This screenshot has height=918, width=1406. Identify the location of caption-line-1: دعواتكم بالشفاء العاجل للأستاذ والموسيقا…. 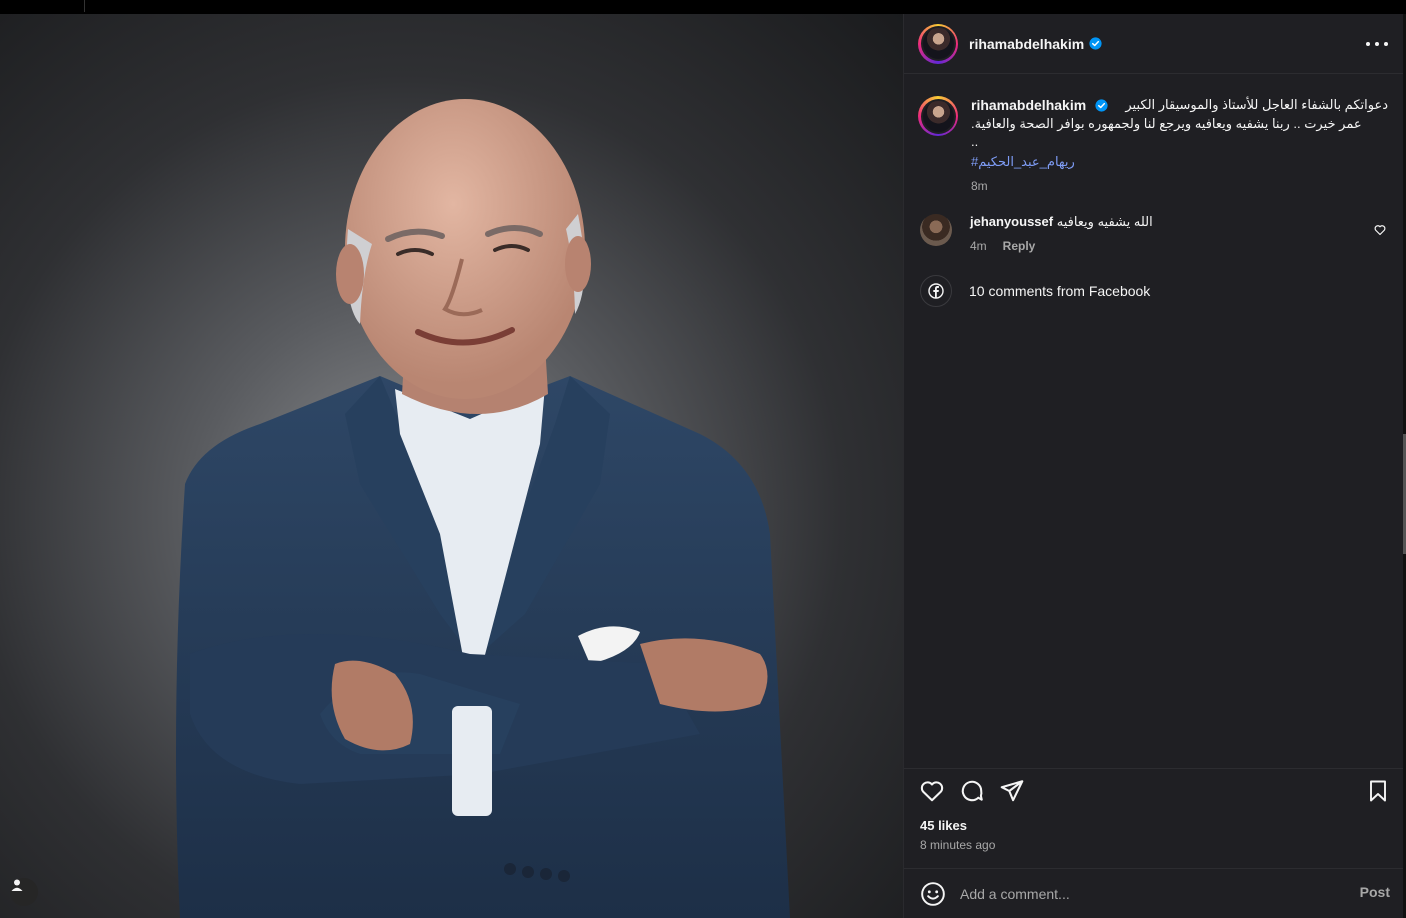
(1256, 104).